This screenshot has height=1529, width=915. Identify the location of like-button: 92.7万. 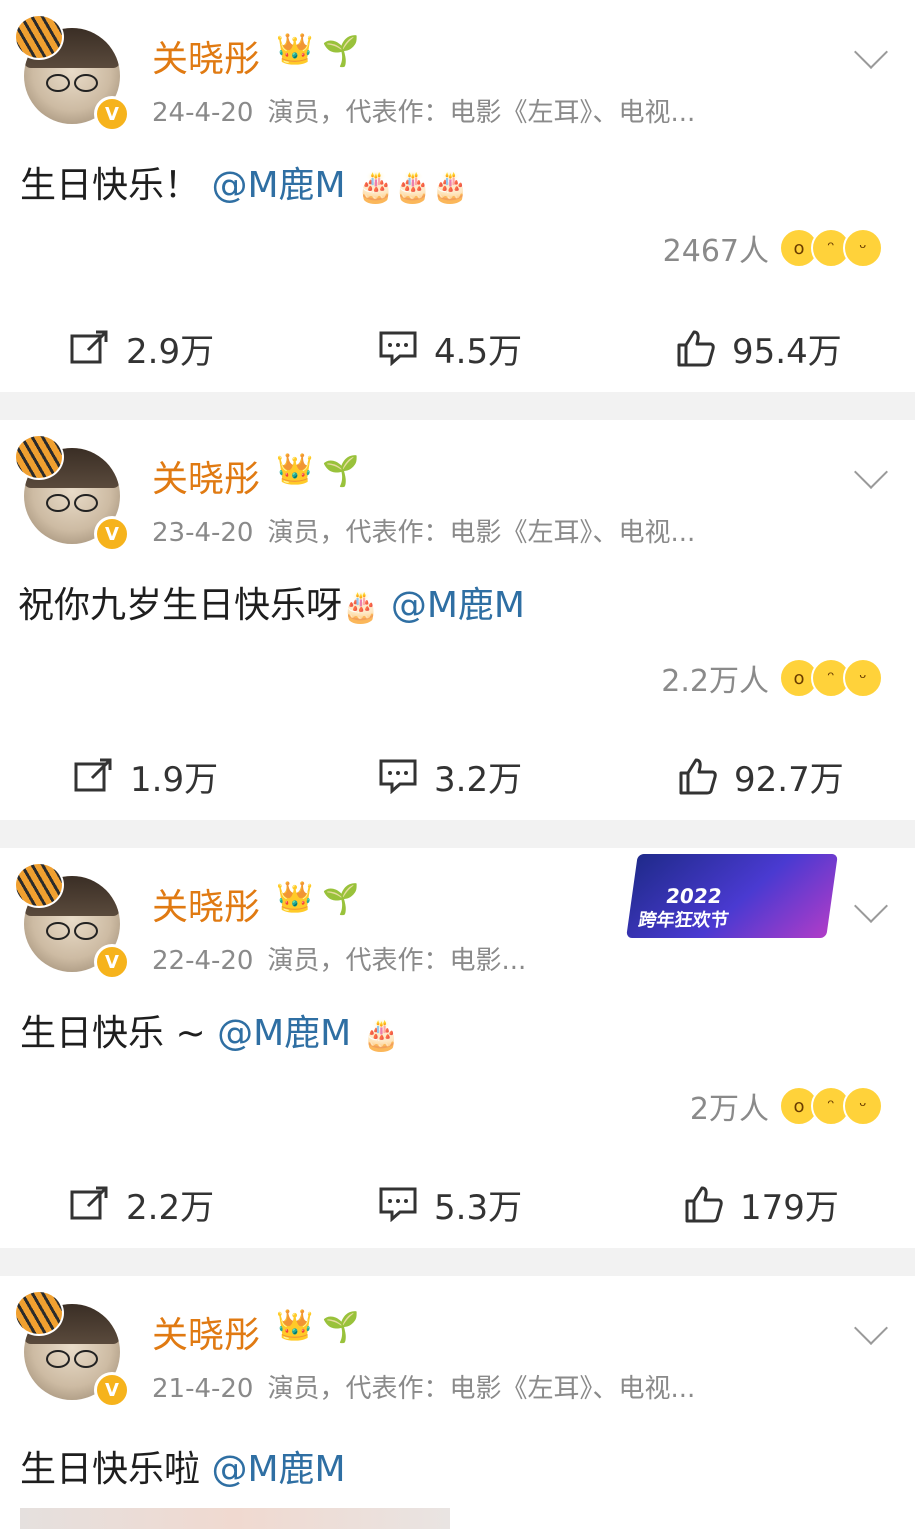
(761, 776).